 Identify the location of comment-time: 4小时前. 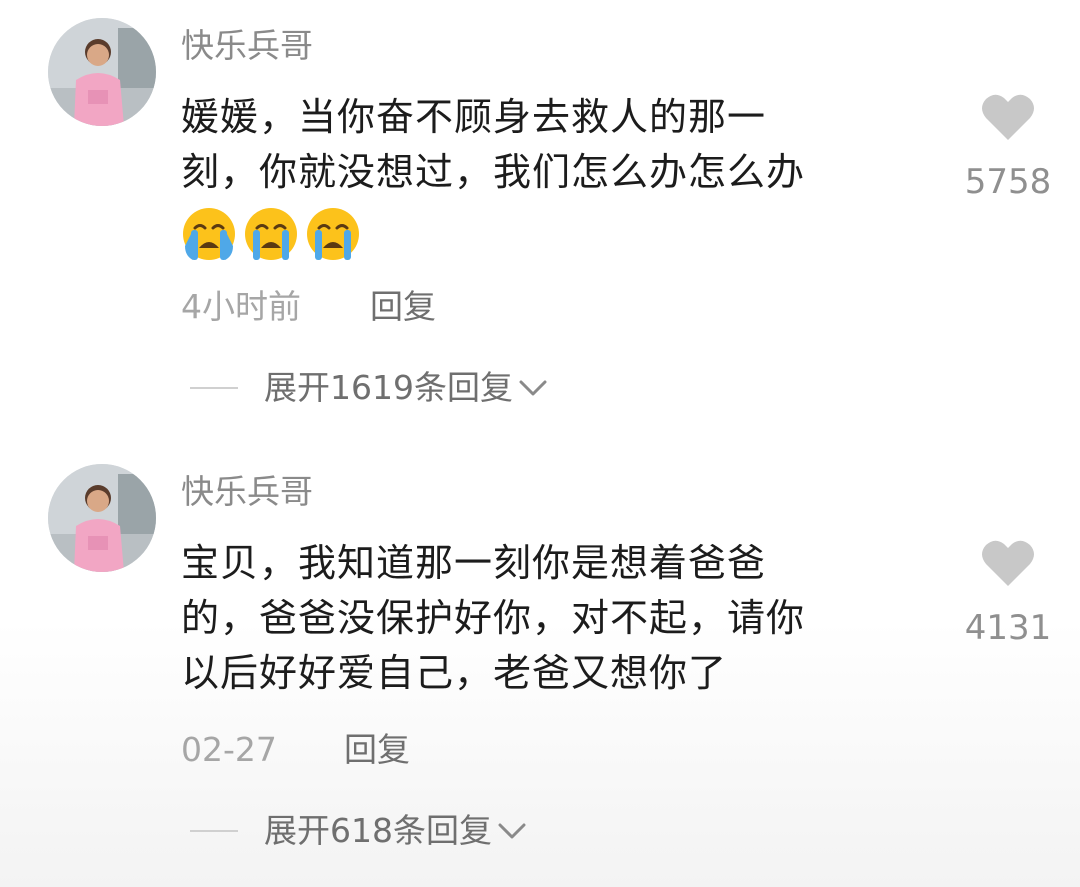
(241, 306).